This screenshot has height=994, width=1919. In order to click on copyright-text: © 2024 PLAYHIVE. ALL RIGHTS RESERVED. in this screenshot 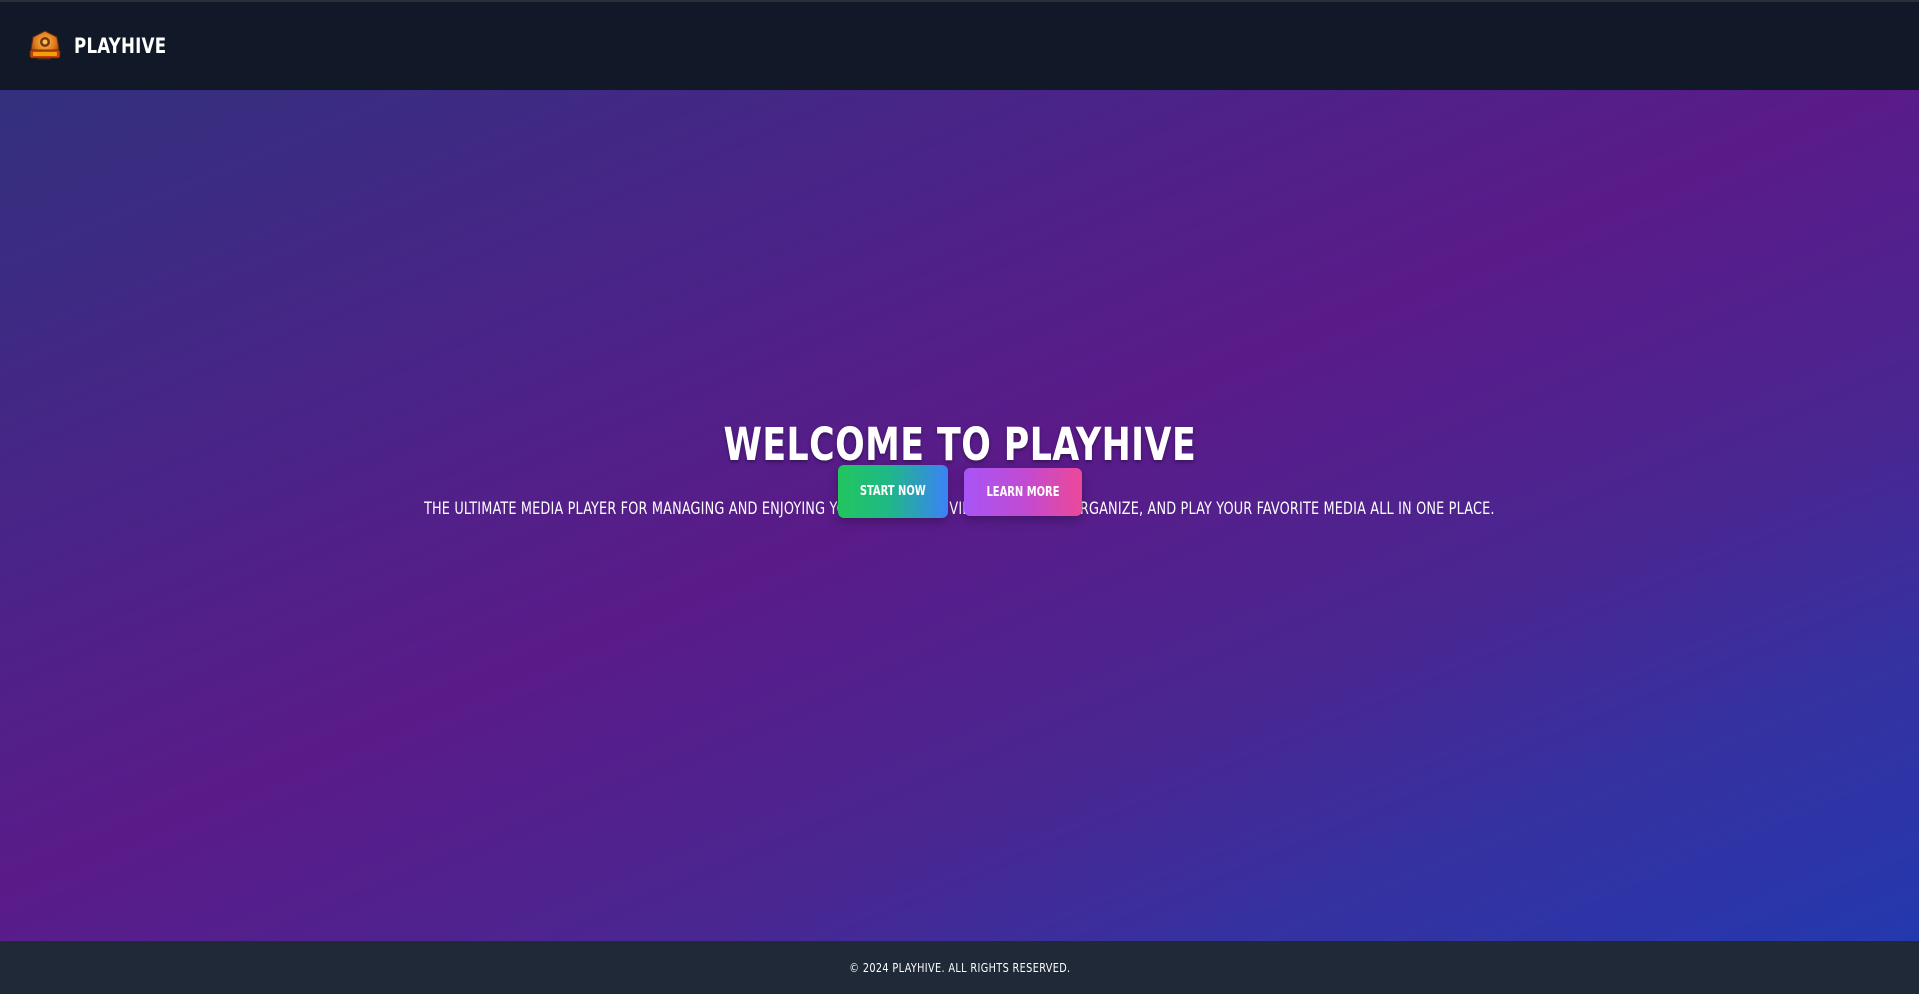, I will do `click(959, 967)`.